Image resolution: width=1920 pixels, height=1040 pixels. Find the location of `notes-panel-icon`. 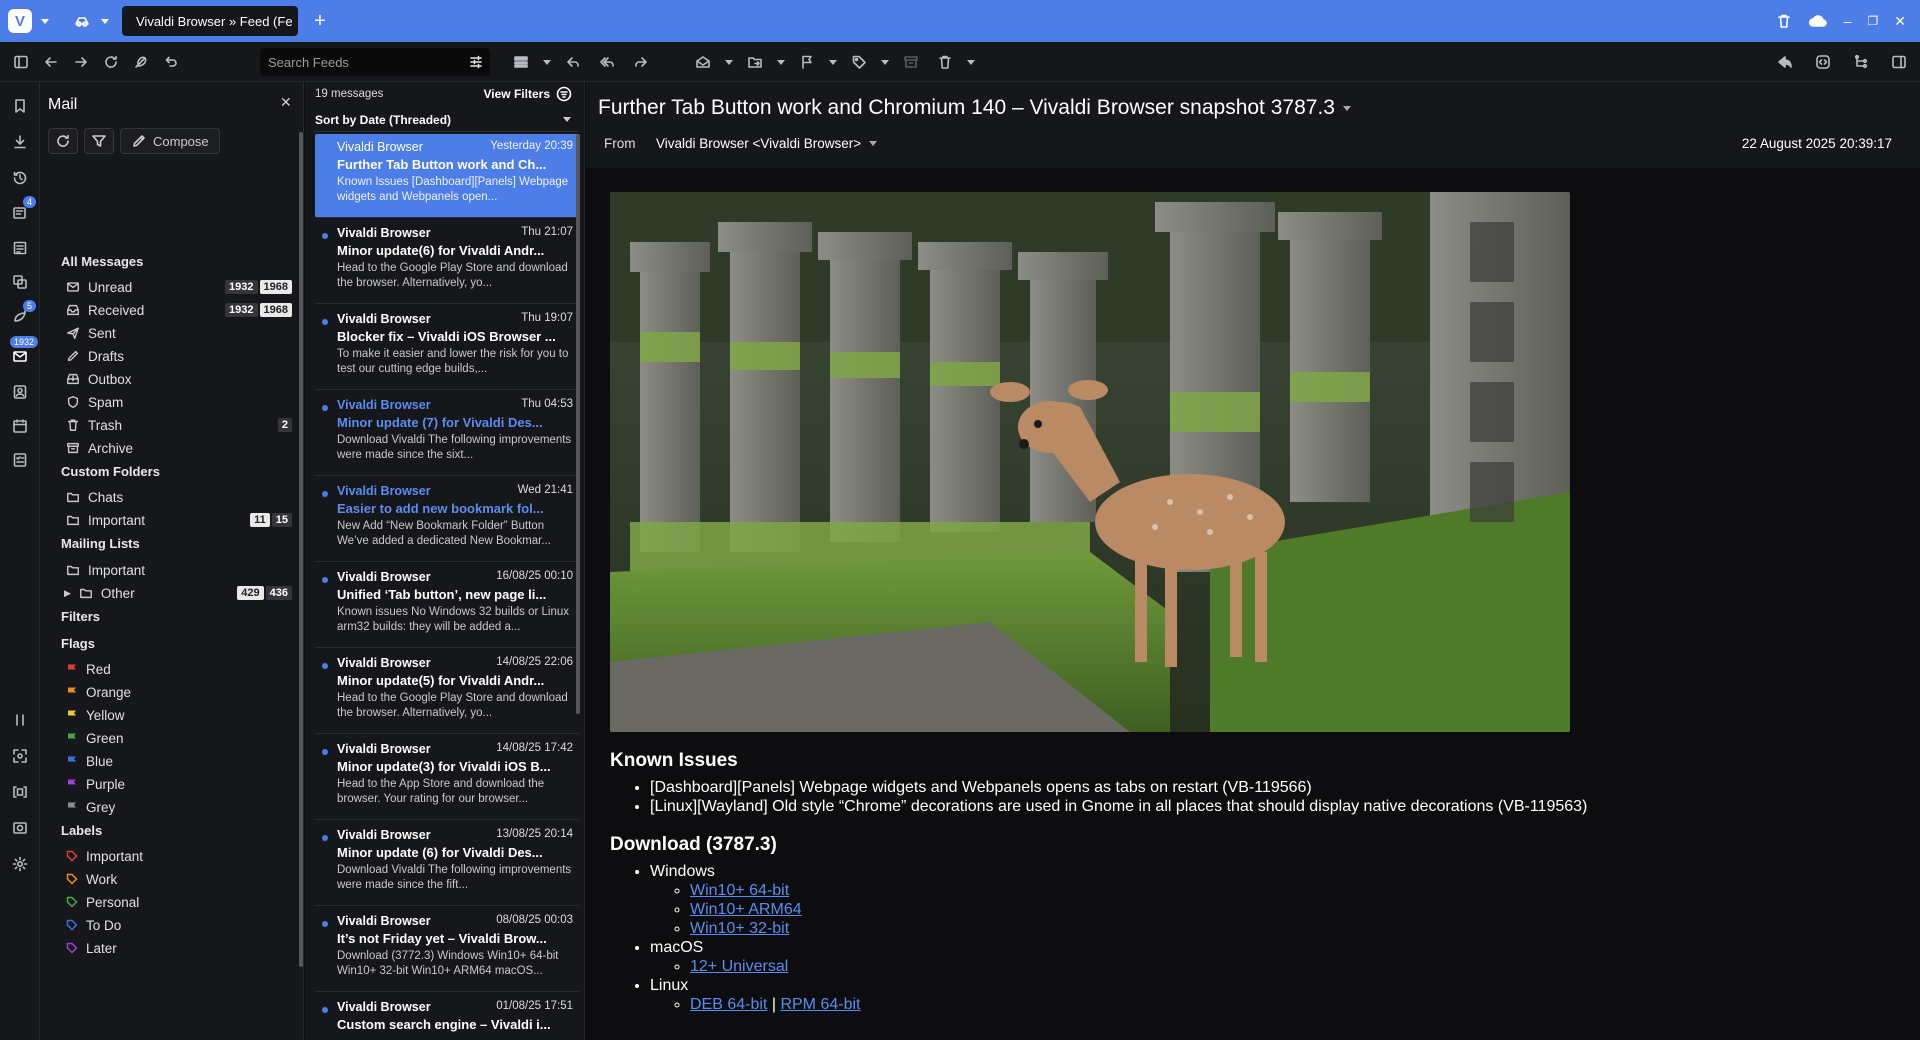

notes-panel-icon is located at coordinates (20, 248).